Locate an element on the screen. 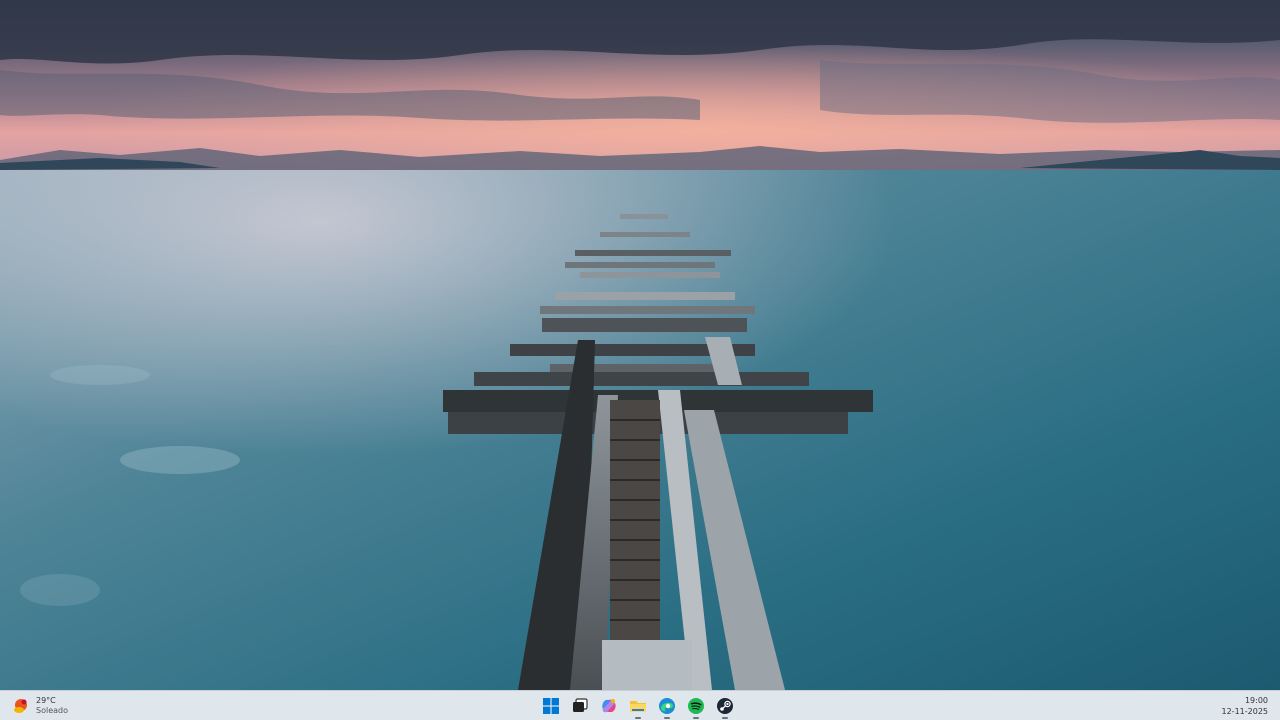 The width and height of the screenshot is (1280, 720). edge-icon is located at coordinates (667, 706).